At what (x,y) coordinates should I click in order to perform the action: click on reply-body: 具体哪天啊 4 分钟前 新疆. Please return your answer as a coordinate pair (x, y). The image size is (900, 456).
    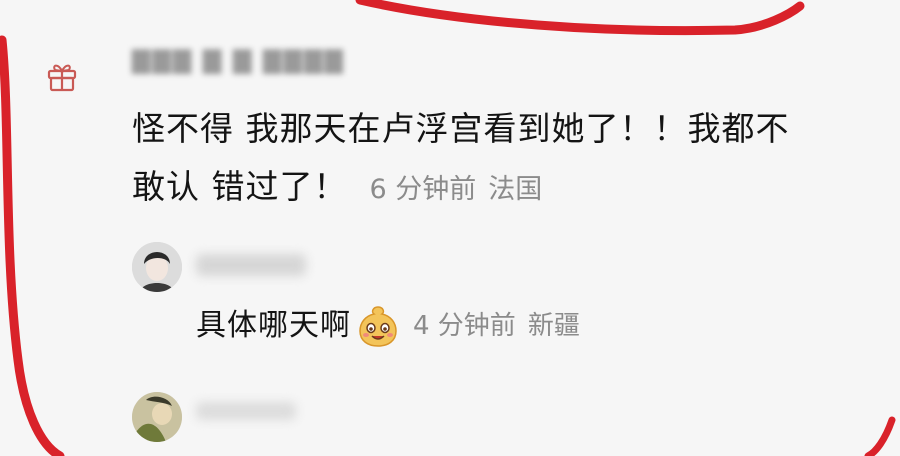
    Looking at the image, I should click on (388, 326).